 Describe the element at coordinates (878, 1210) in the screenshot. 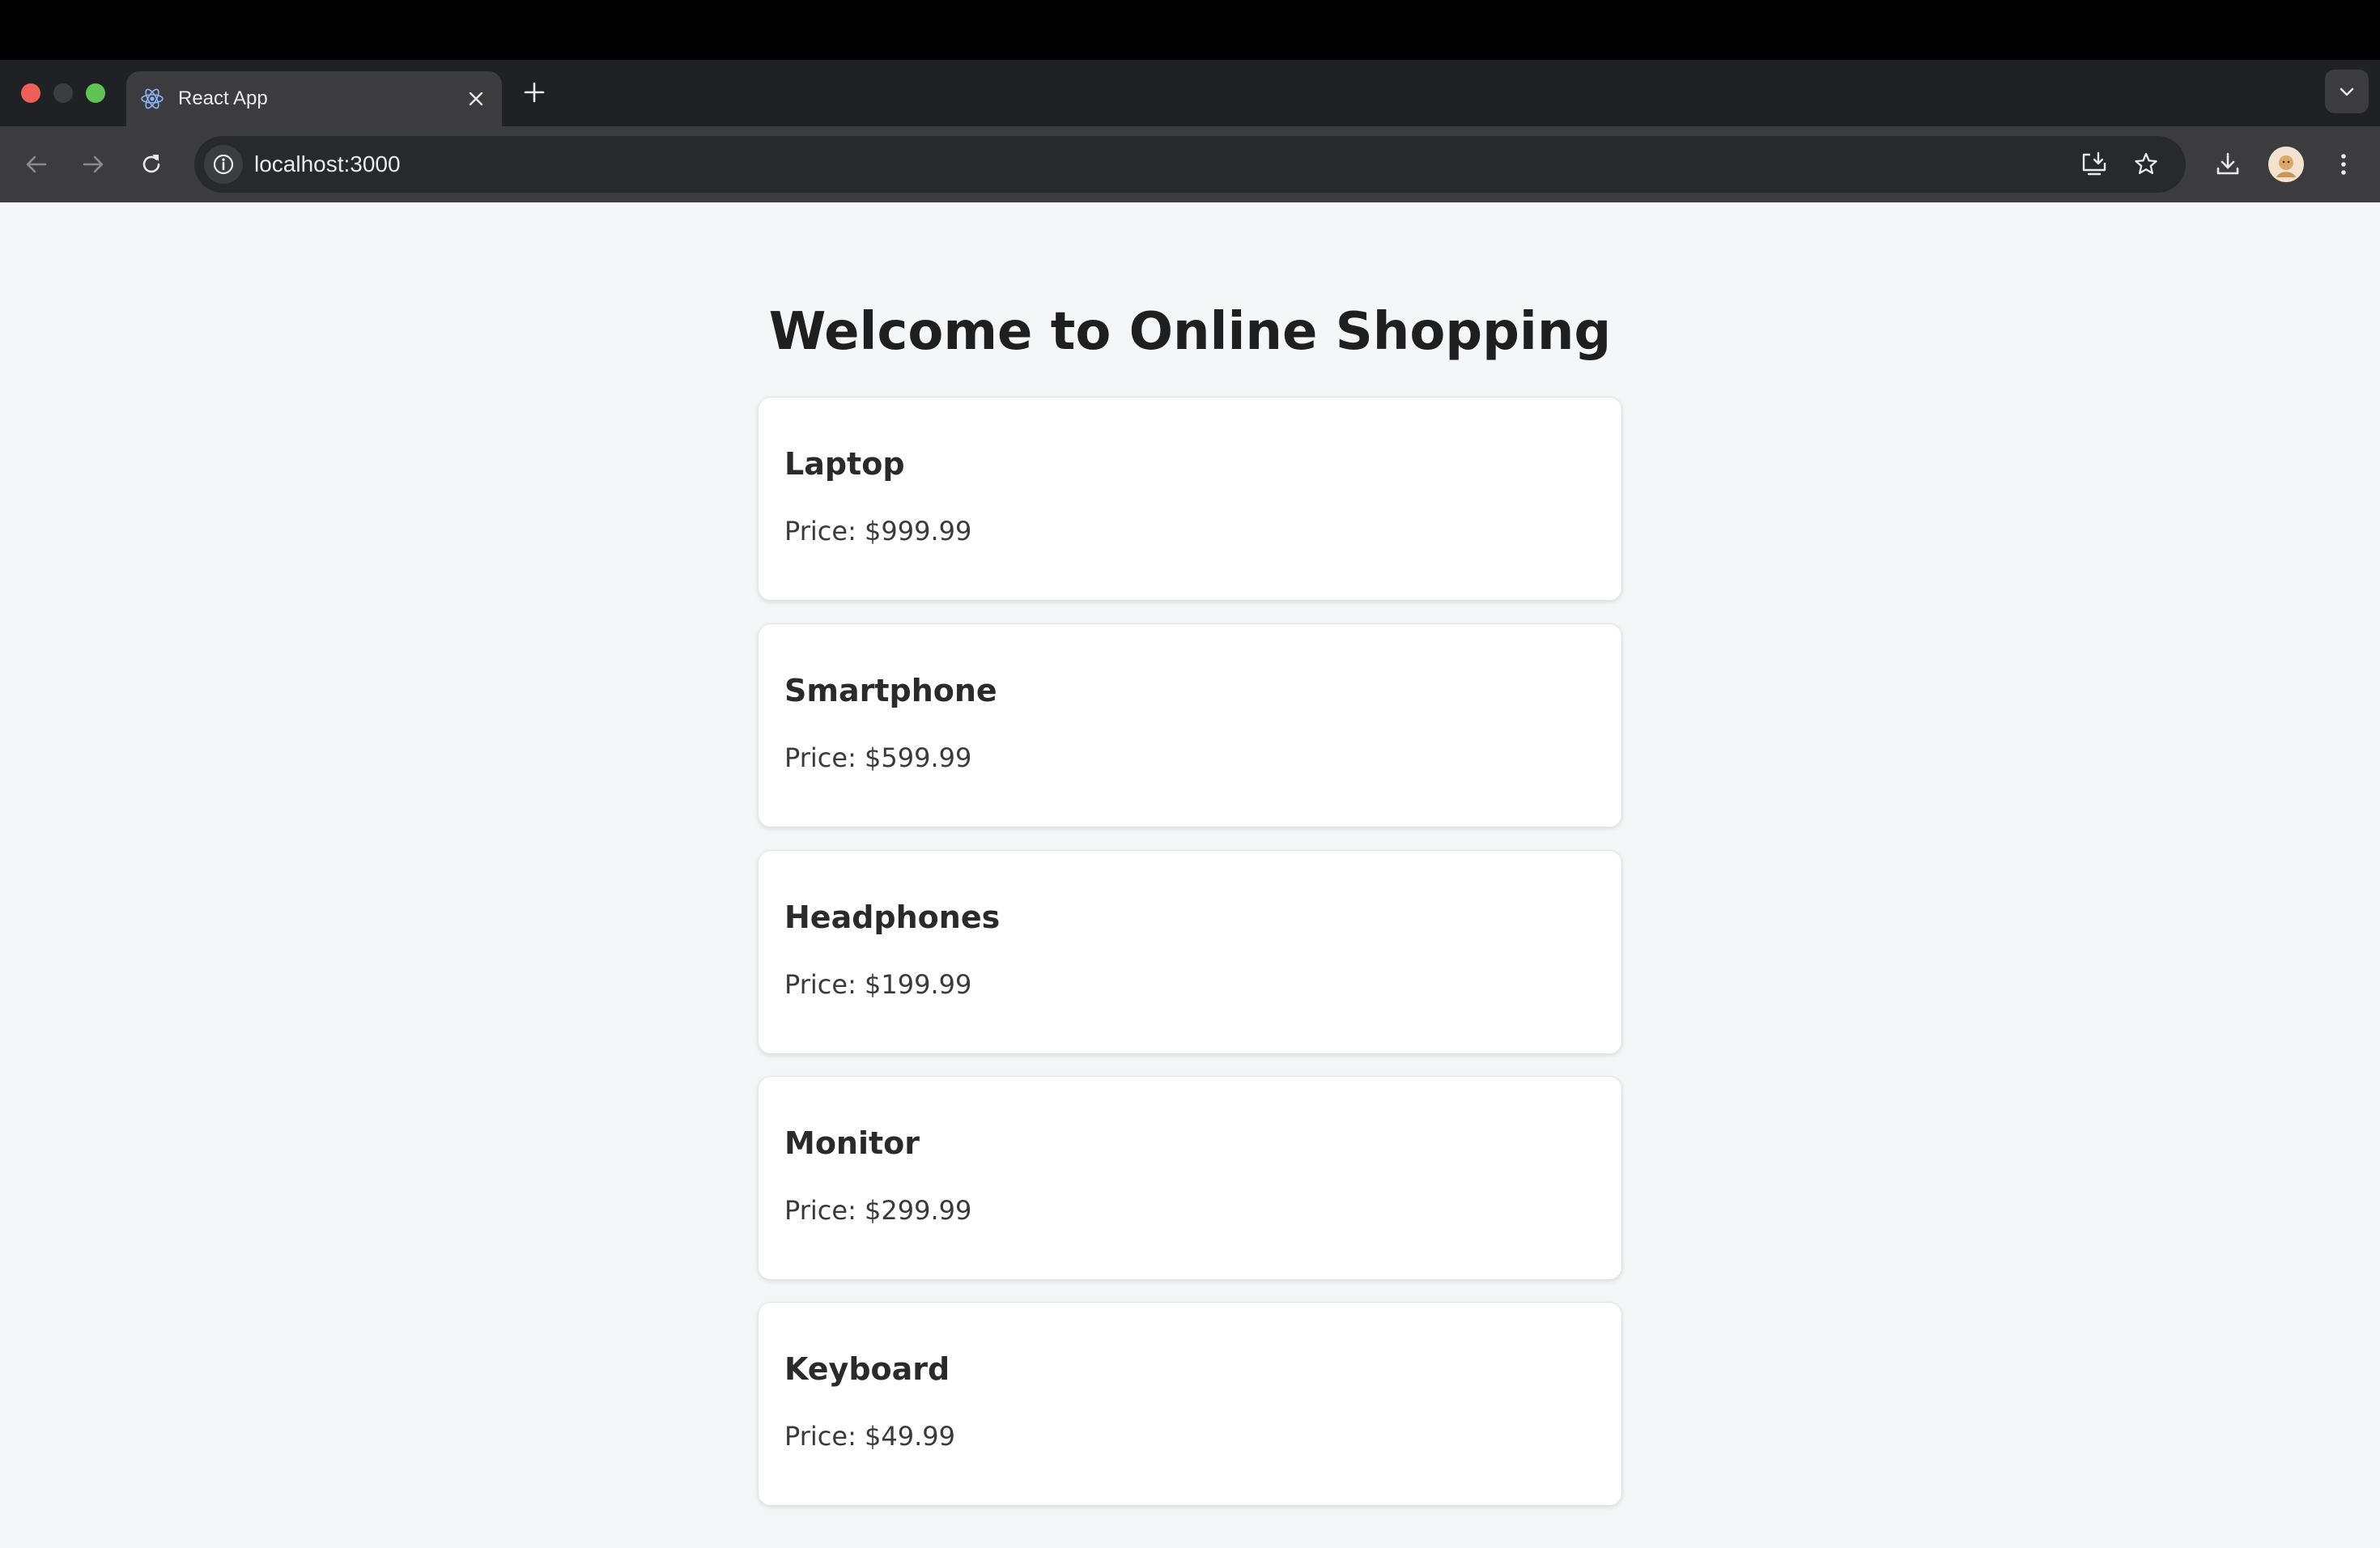

I see `product-price: Price: $299.99` at that location.